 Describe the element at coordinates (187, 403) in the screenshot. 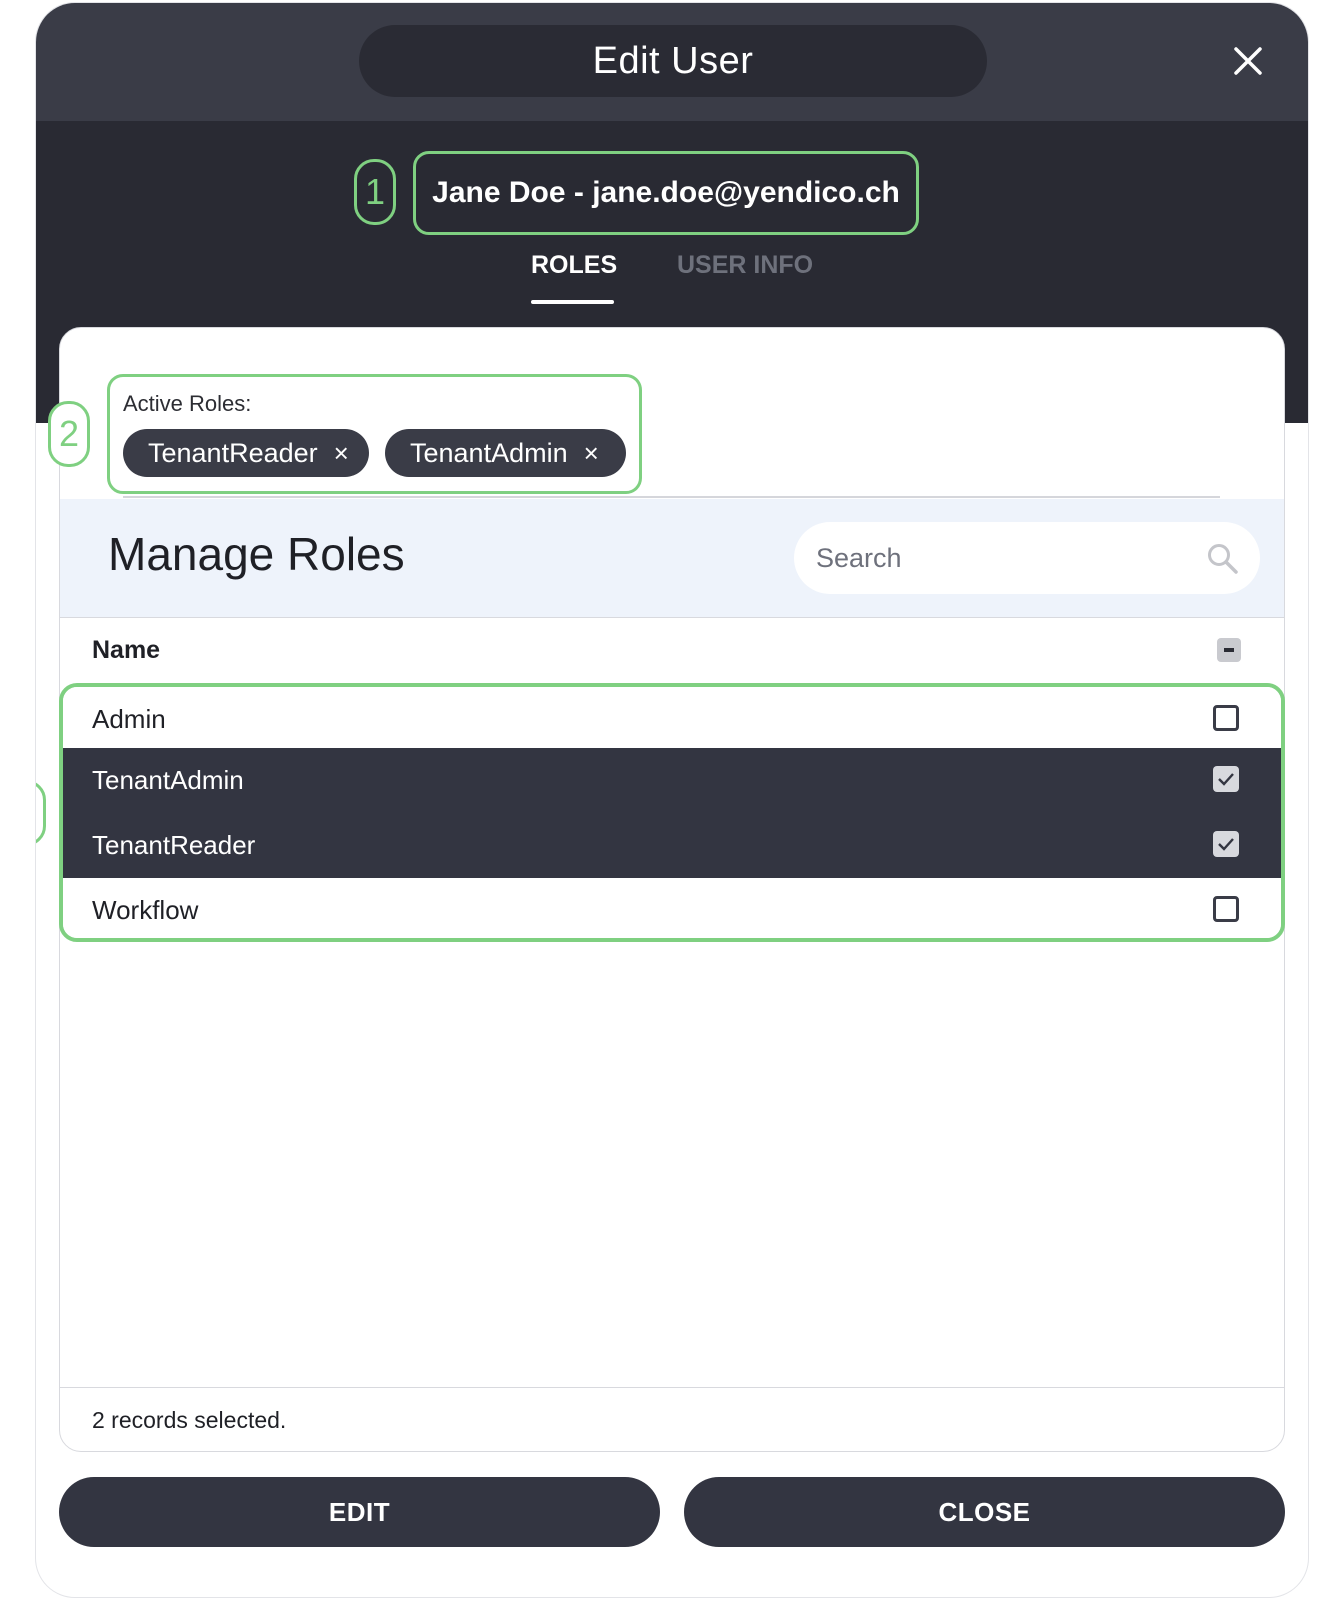

I see `active-roles-label: Active Roles:` at that location.